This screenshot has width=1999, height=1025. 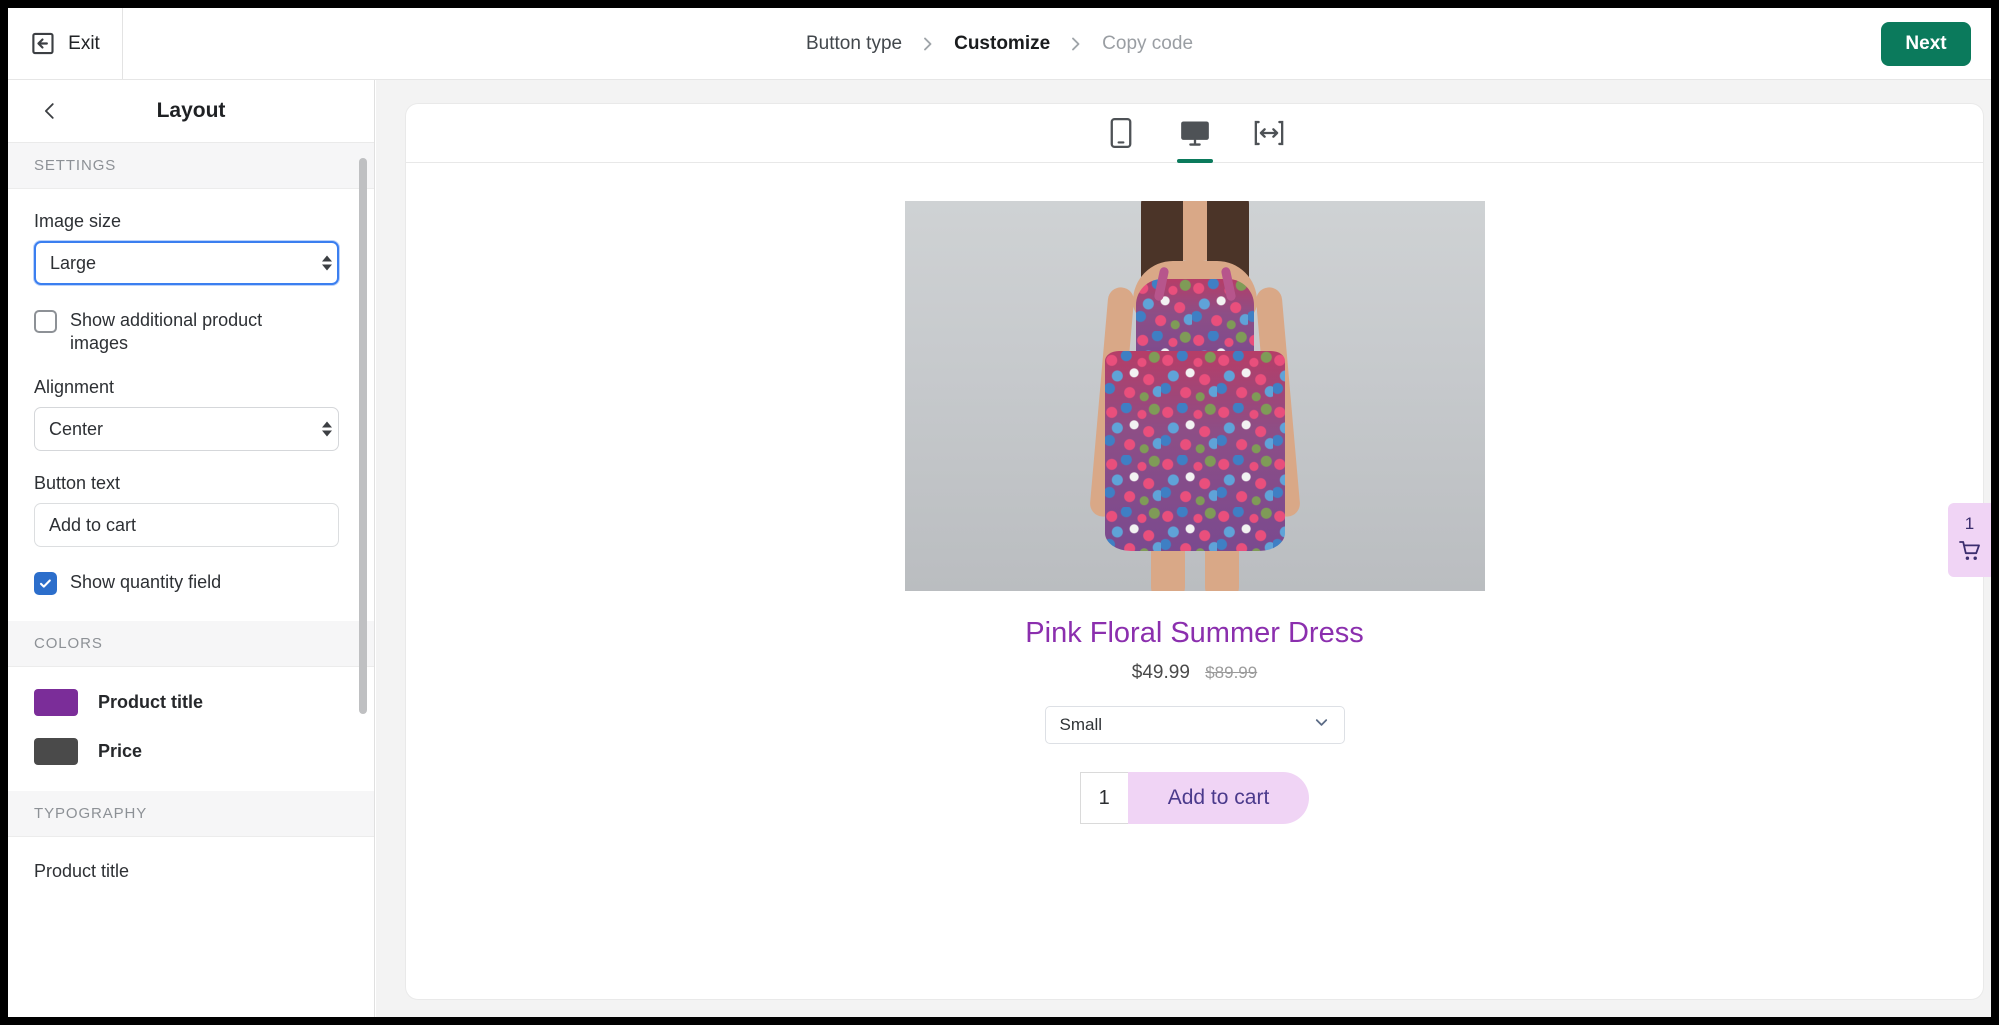 I want to click on add-to-cart-row: Add to cart, so click(x=1194, y=798).